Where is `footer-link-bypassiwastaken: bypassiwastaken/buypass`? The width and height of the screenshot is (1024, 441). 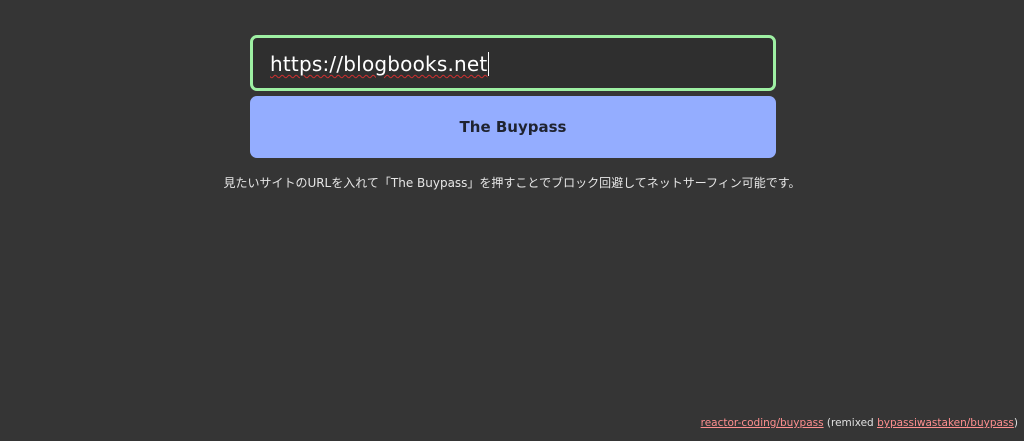 footer-link-bypassiwastaken: bypassiwastaken/buypass is located at coordinates (945, 423).